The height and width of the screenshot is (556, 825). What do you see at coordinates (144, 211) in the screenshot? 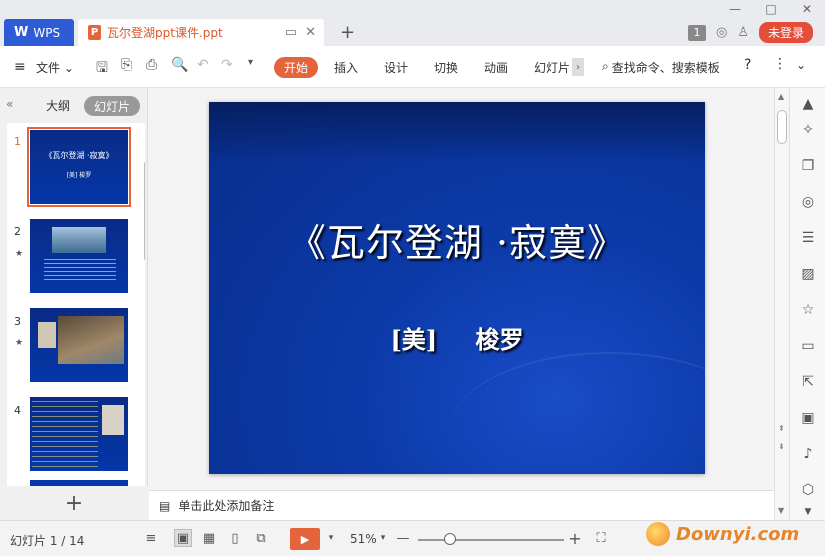
I see `thumbnail-scrollbar` at bounding box center [144, 211].